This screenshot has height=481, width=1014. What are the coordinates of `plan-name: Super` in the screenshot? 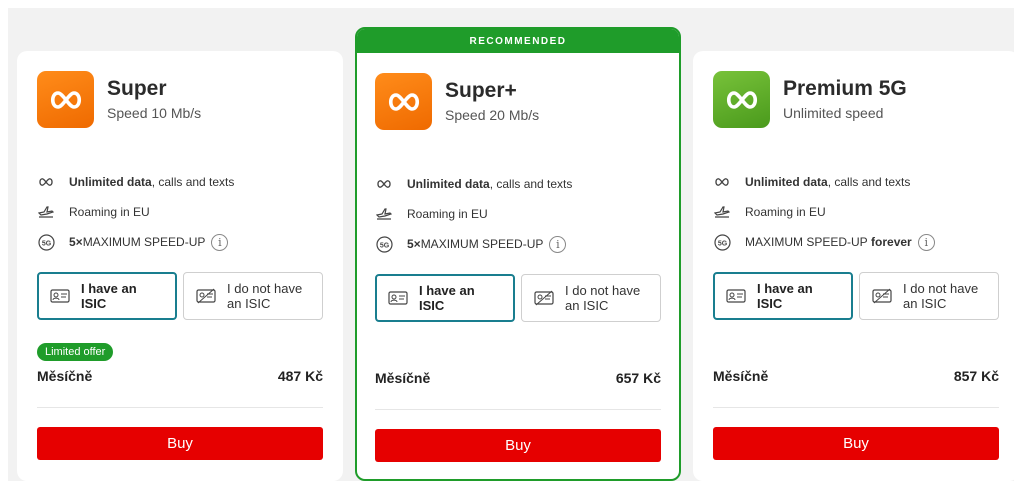 It's located at (137, 88).